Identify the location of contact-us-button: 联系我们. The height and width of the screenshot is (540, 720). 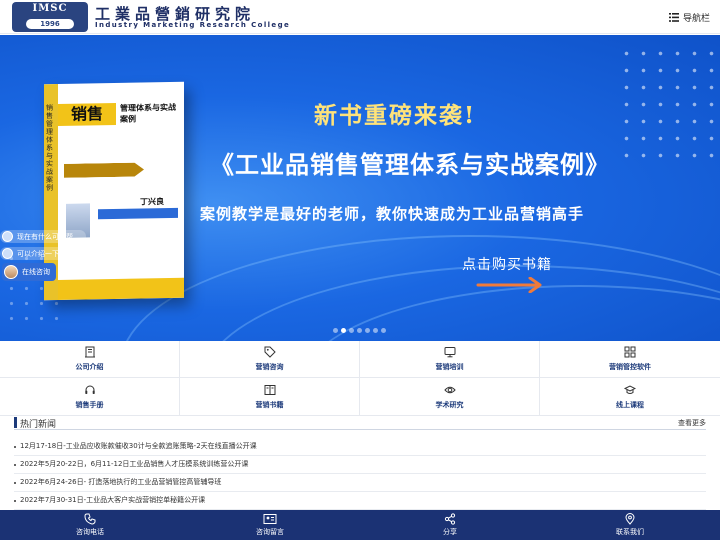
(630, 525).